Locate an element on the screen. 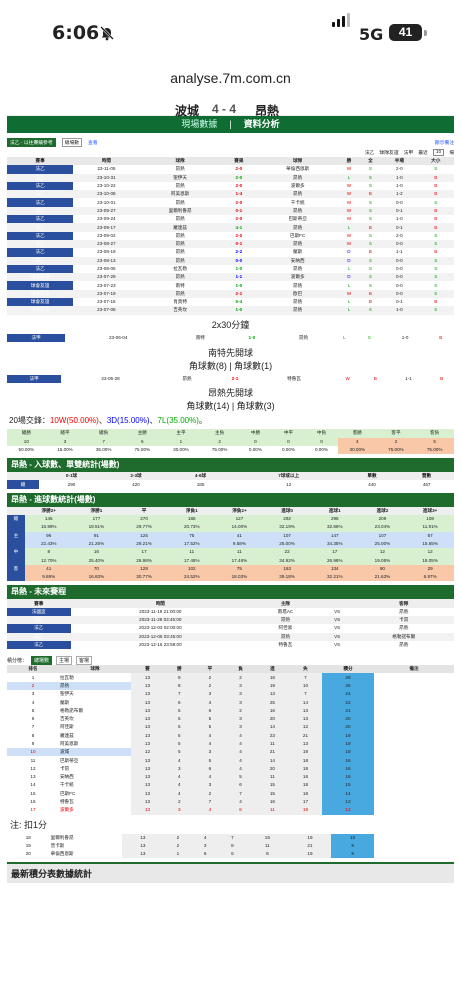  st-head-cell: 進 is located at coordinates (272, 669).